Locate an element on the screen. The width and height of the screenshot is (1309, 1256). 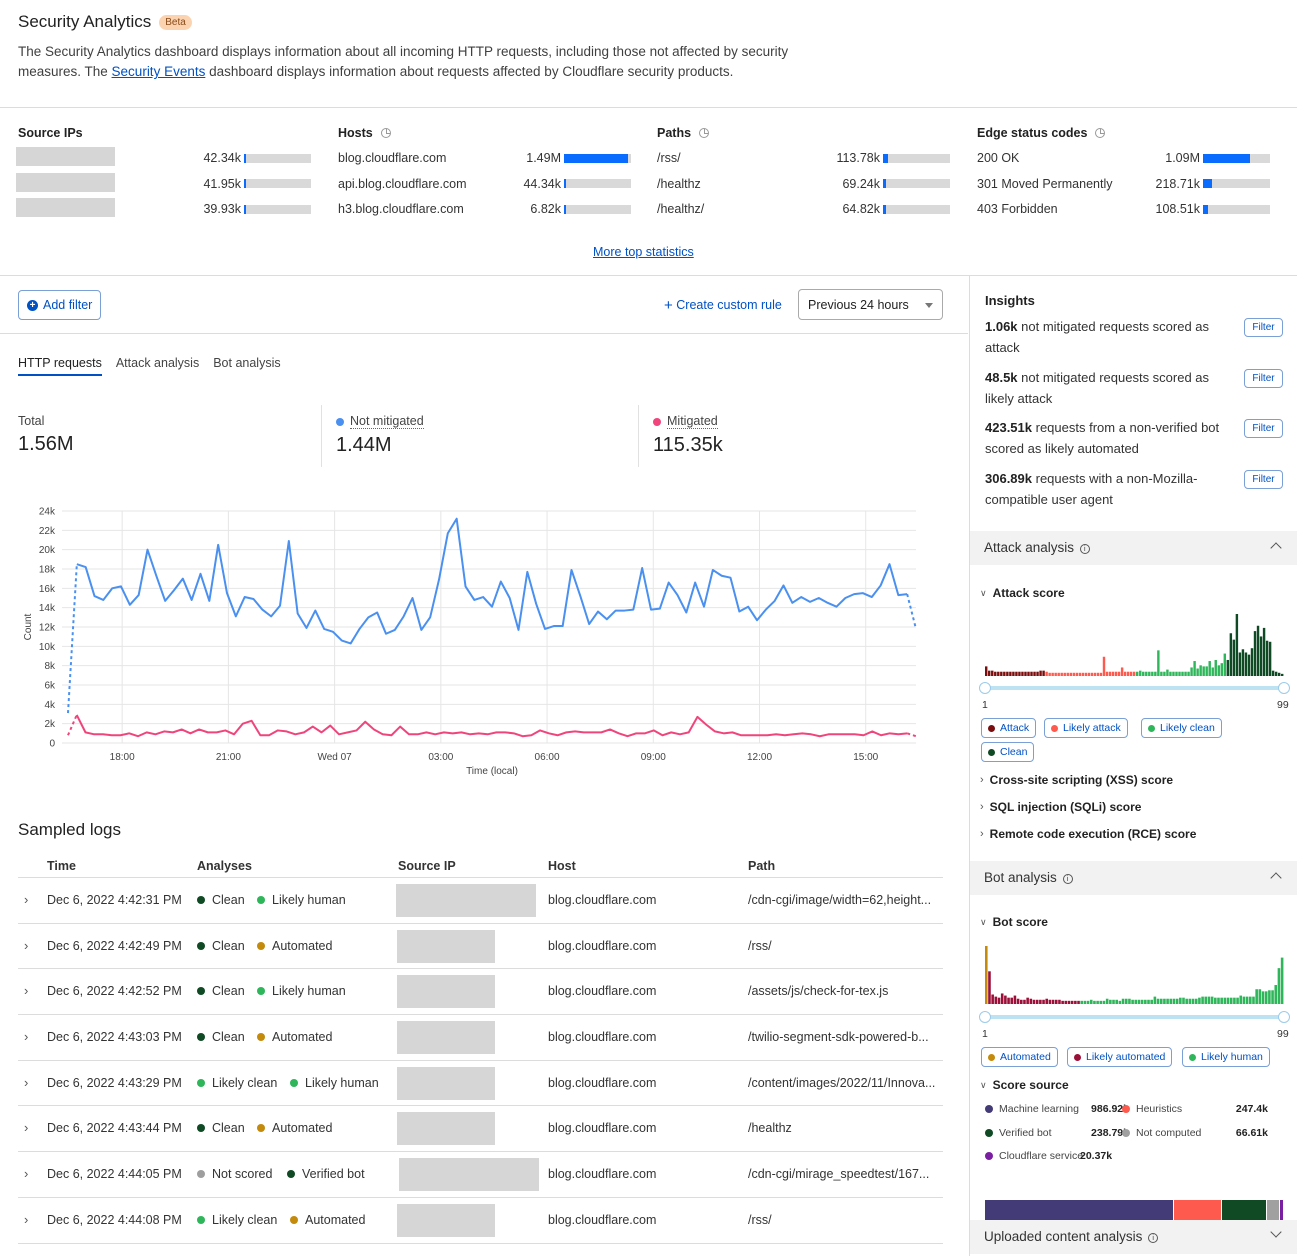
analysis-badge: Automated is located at coordinates (294, 1037).